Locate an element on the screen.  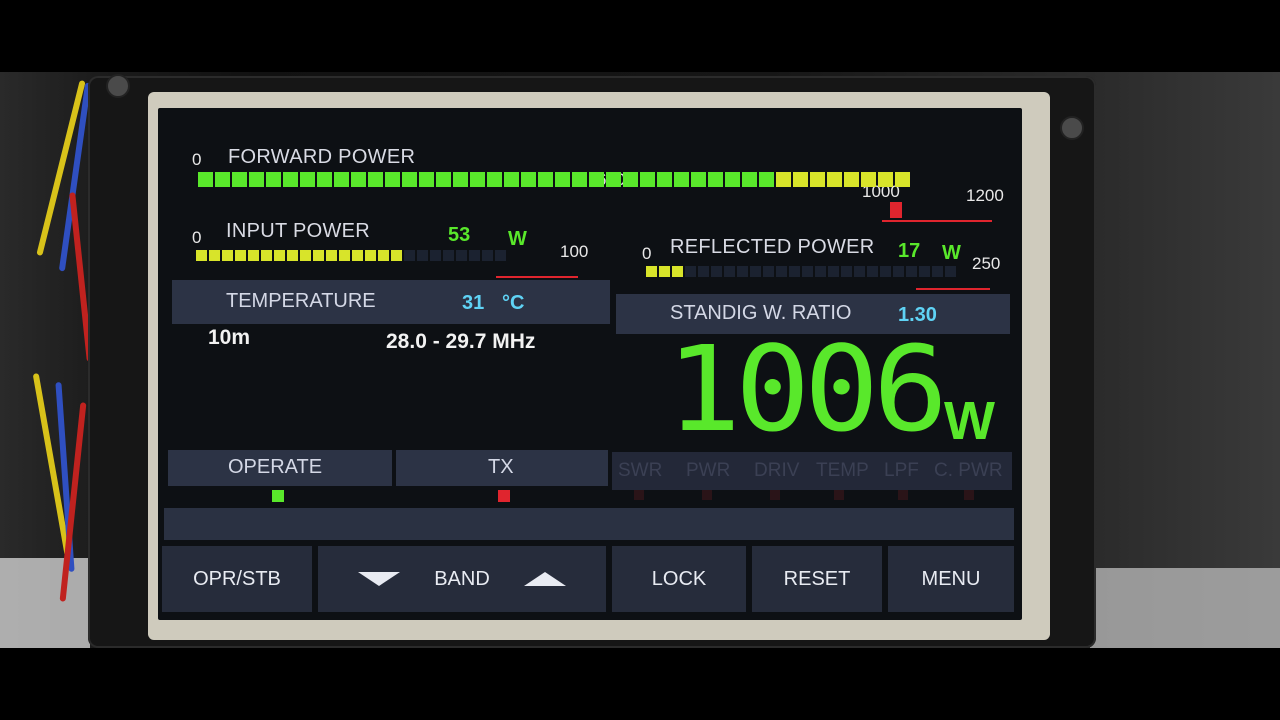
menu-label: MENU is located at coordinates (951, 578).